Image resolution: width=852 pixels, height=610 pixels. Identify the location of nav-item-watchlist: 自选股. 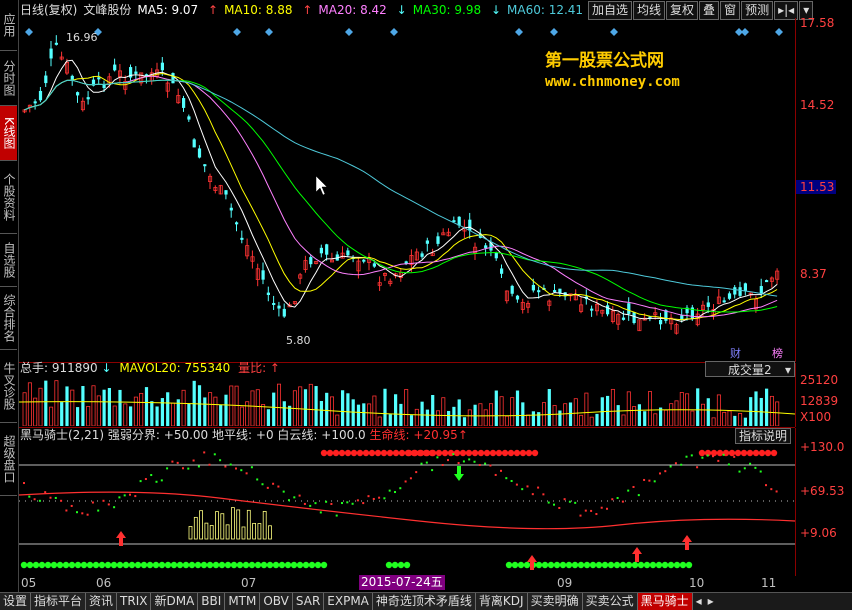
(8, 260).